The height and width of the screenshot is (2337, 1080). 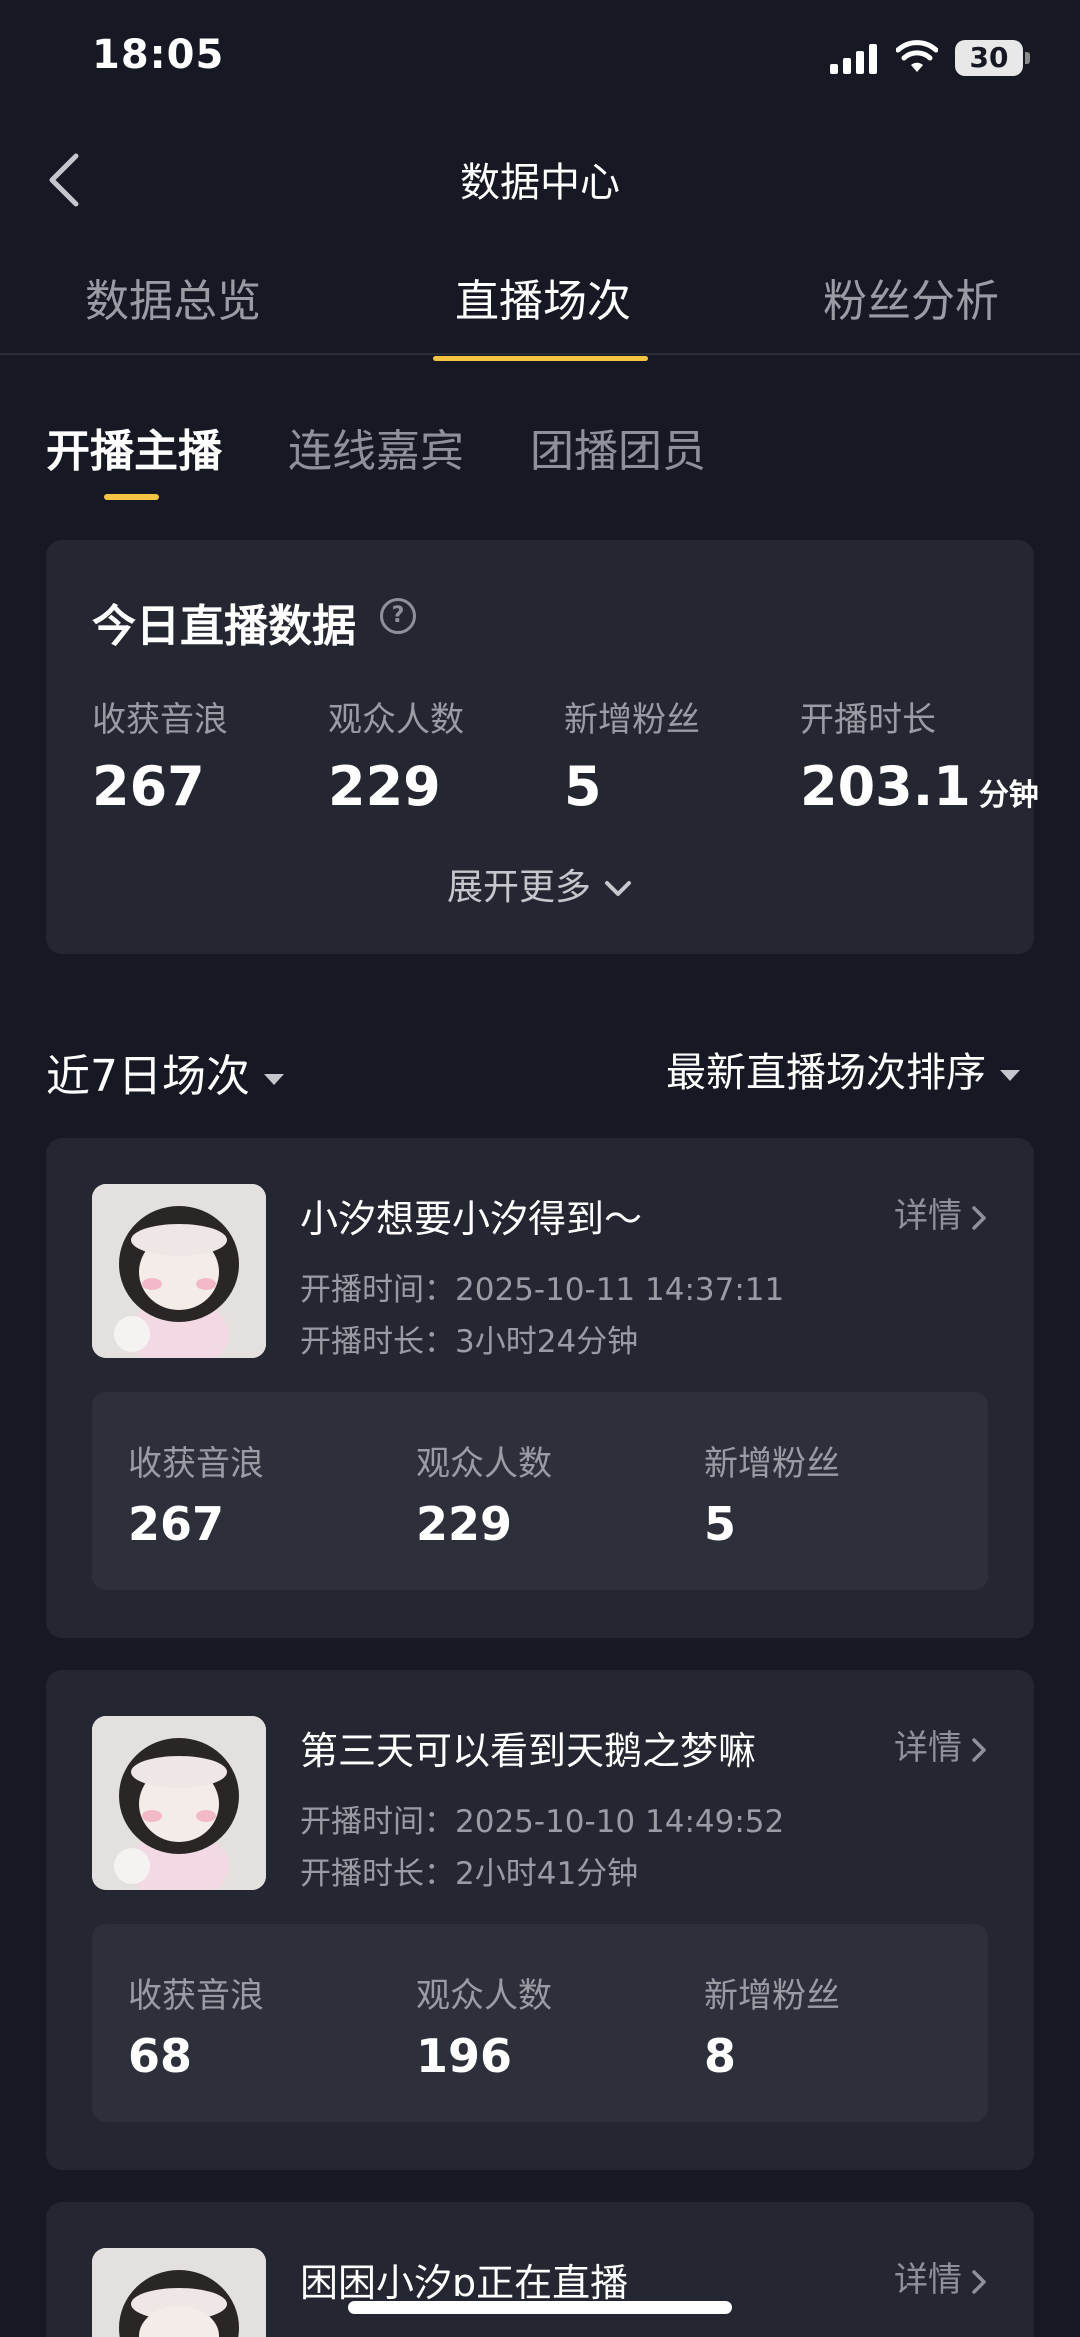 What do you see at coordinates (540, 358) in the screenshot?
I see `active-tab-indicator` at bounding box center [540, 358].